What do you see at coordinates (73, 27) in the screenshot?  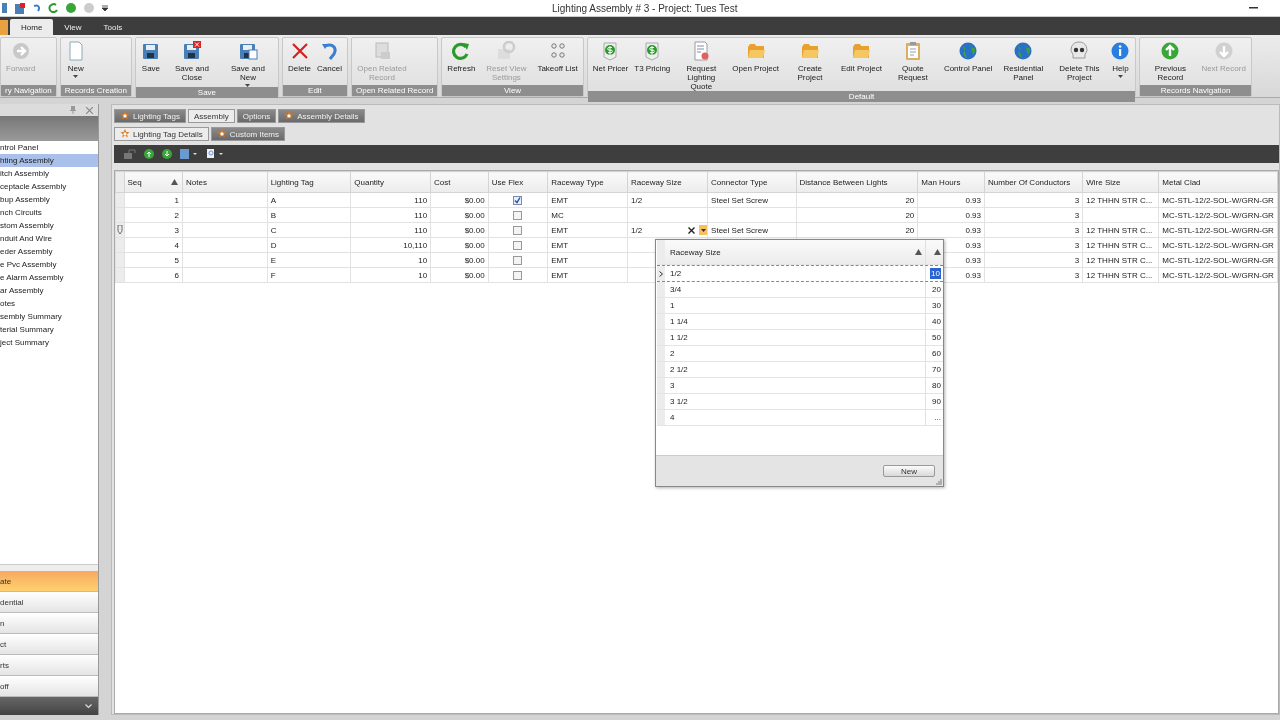 I see `ribbon-tab: View` at bounding box center [73, 27].